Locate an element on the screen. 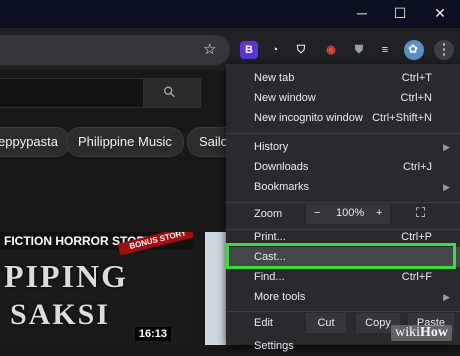  media-queue-icon: ≡ is located at coordinates (385, 50).